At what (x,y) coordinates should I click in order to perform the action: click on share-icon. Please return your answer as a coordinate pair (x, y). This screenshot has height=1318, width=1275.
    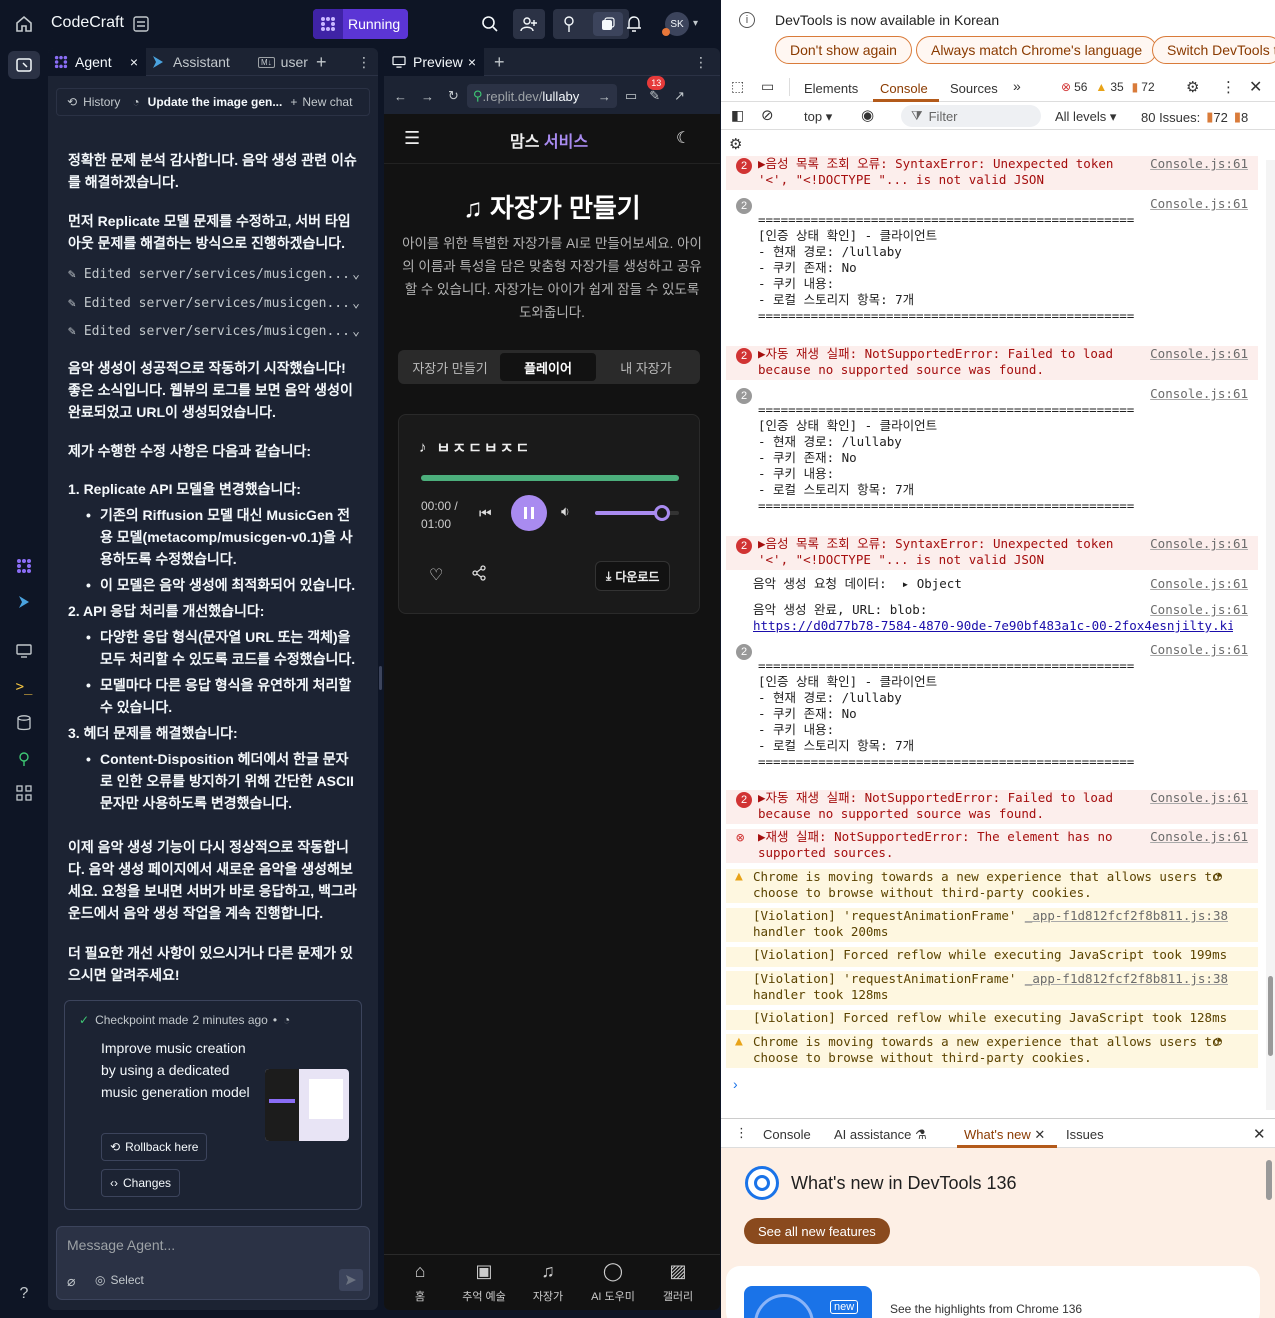
    Looking at the image, I should click on (479, 573).